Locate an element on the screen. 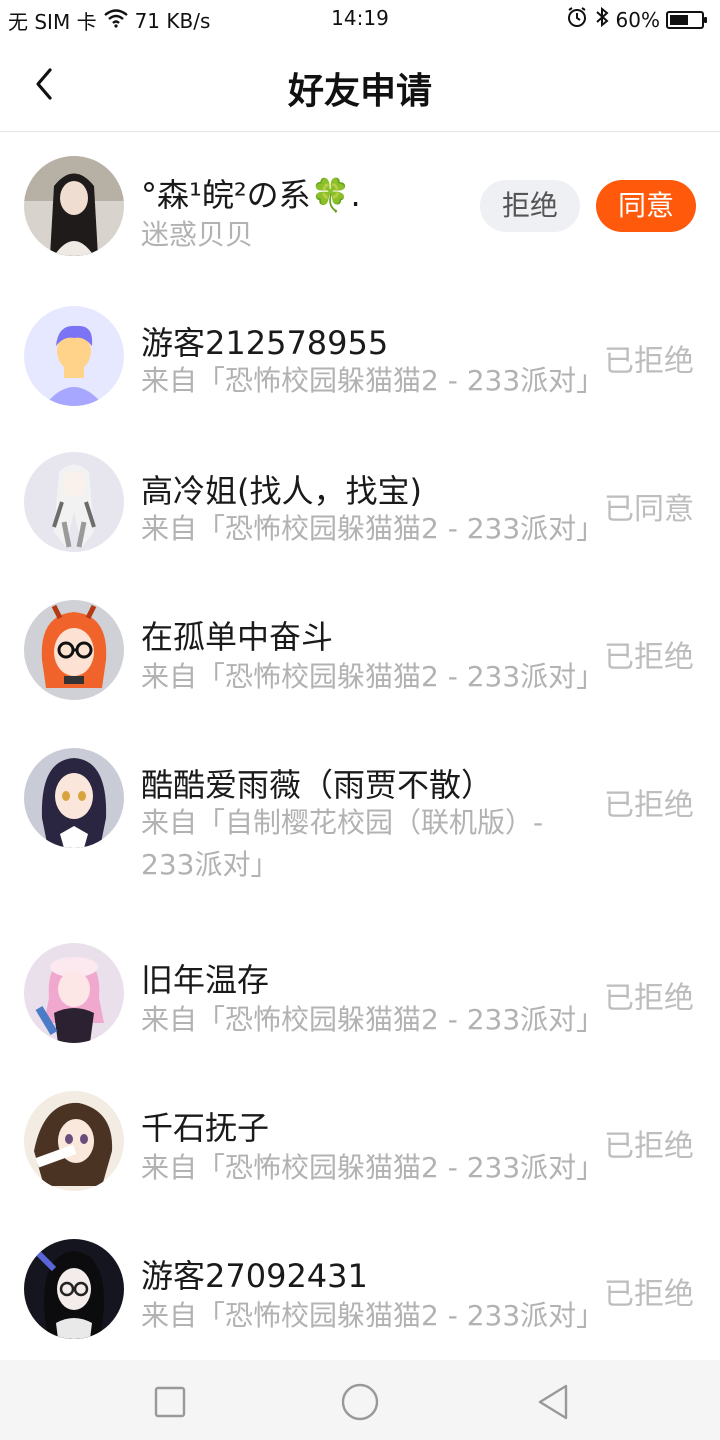 The width and height of the screenshot is (720, 1440). system-nav-bar is located at coordinates (360, 1400).